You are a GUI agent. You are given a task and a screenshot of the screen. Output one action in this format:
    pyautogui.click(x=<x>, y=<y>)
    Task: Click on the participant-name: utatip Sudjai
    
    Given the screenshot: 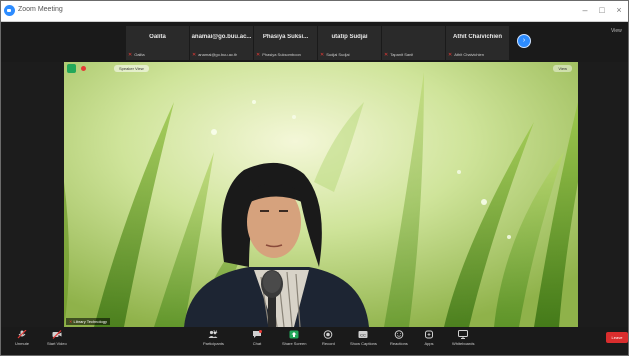 What is the action you would take?
    pyautogui.click(x=349, y=37)
    